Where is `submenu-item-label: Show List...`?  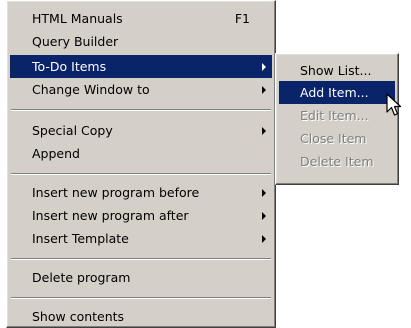 submenu-item-label: Show List... is located at coordinates (336, 70).